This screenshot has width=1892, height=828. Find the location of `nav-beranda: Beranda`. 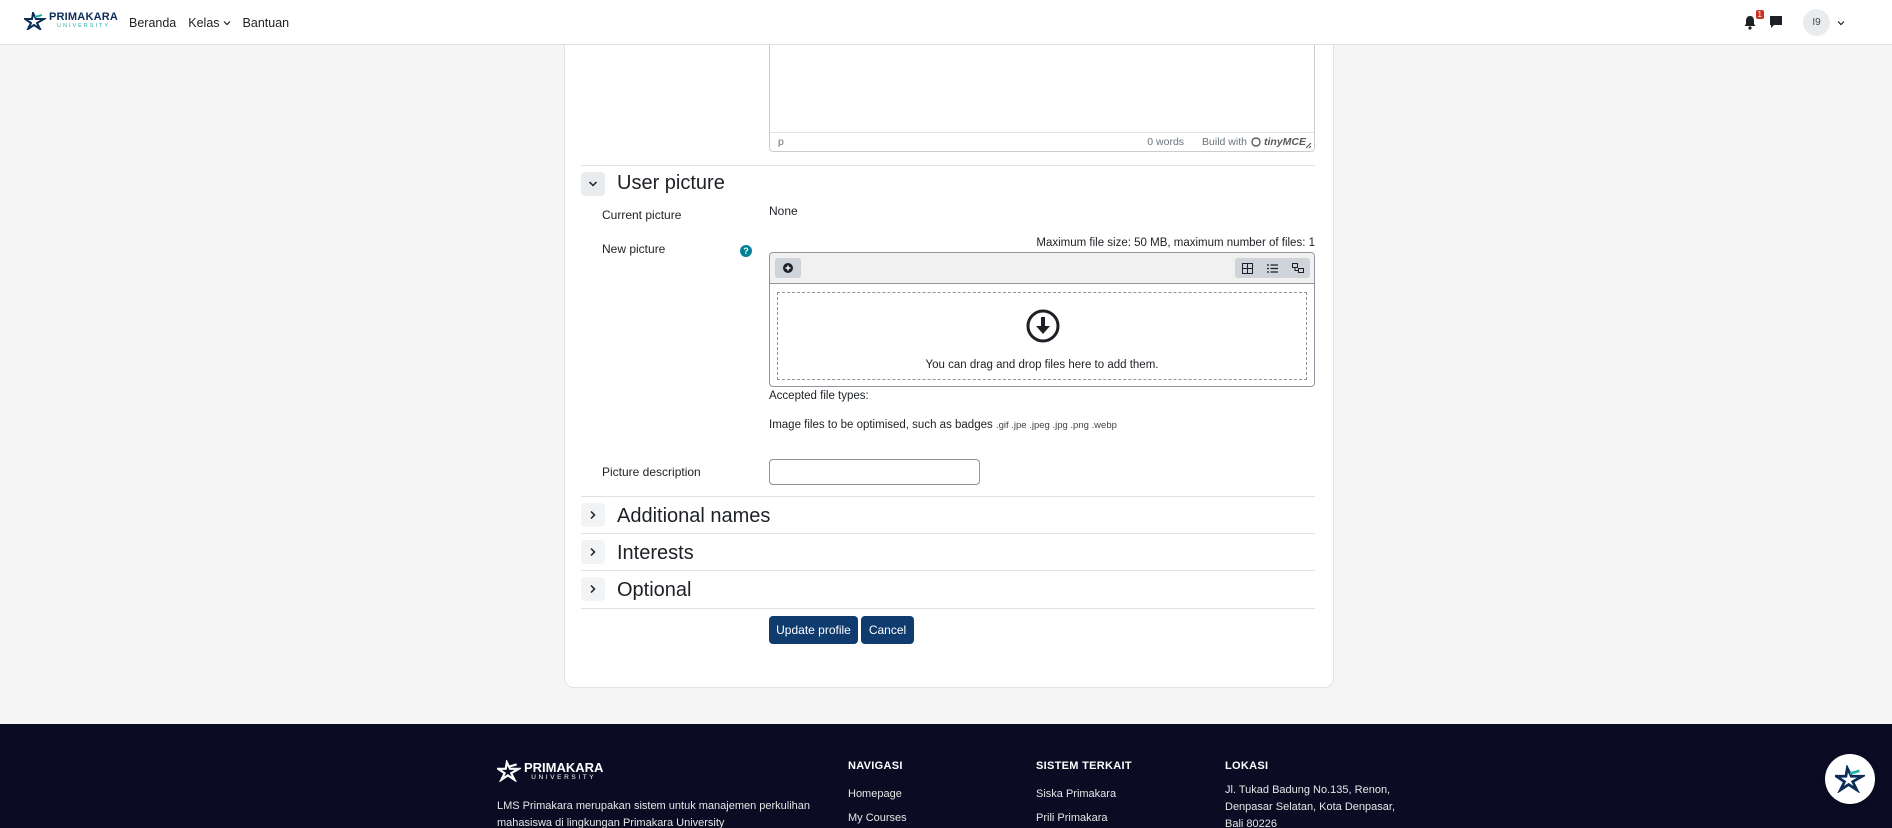

nav-beranda: Beranda is located at coordinates (152, 23).